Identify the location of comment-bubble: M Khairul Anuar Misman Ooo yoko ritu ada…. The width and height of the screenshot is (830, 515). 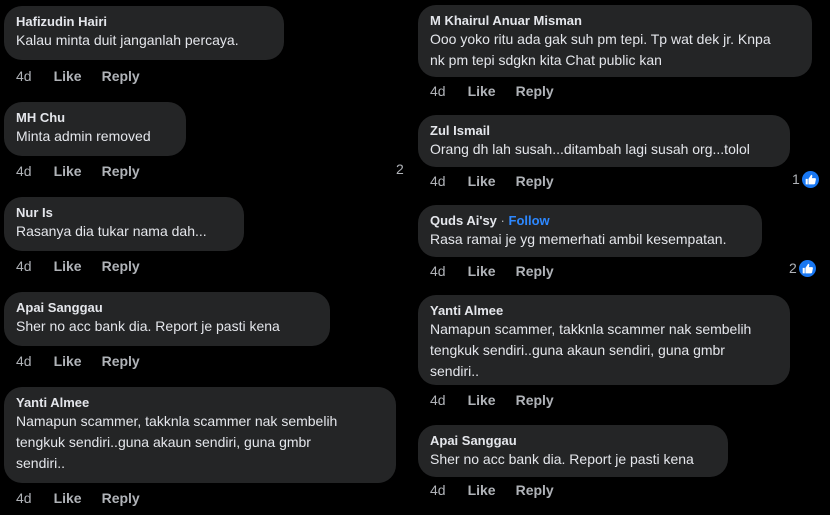
(615, 41).